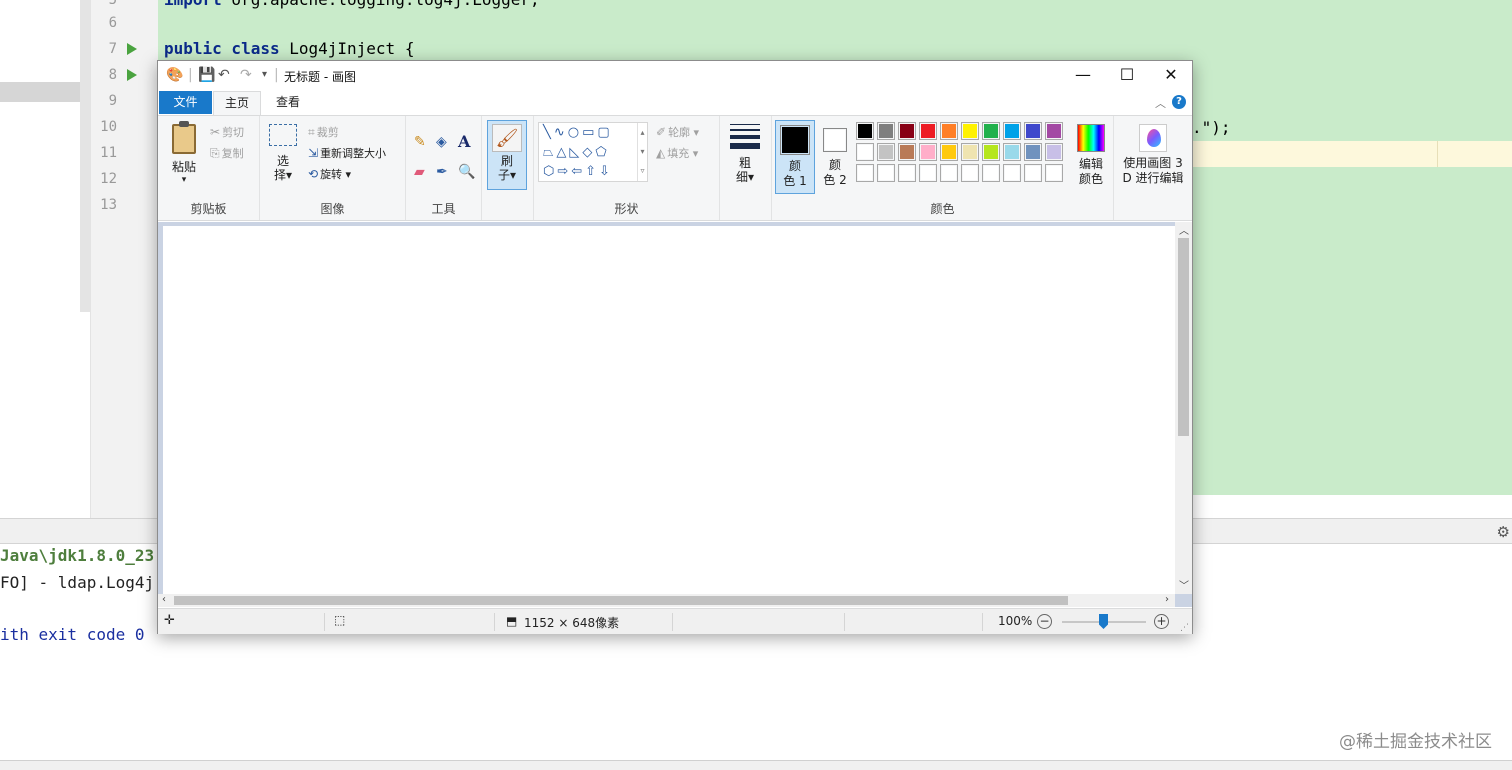 The image size is (1512, 770). Describe the element at coordinates (85, 156) in the screenshot. I see `project-panel-scrollbar` at that location.